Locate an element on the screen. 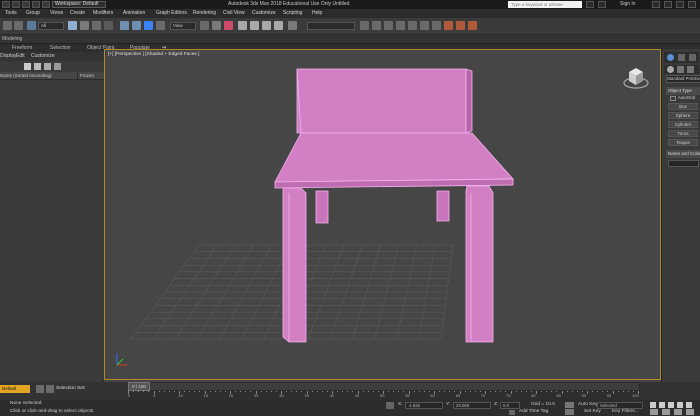  rectangle-selection-icon is located at coordinates (96, 25).